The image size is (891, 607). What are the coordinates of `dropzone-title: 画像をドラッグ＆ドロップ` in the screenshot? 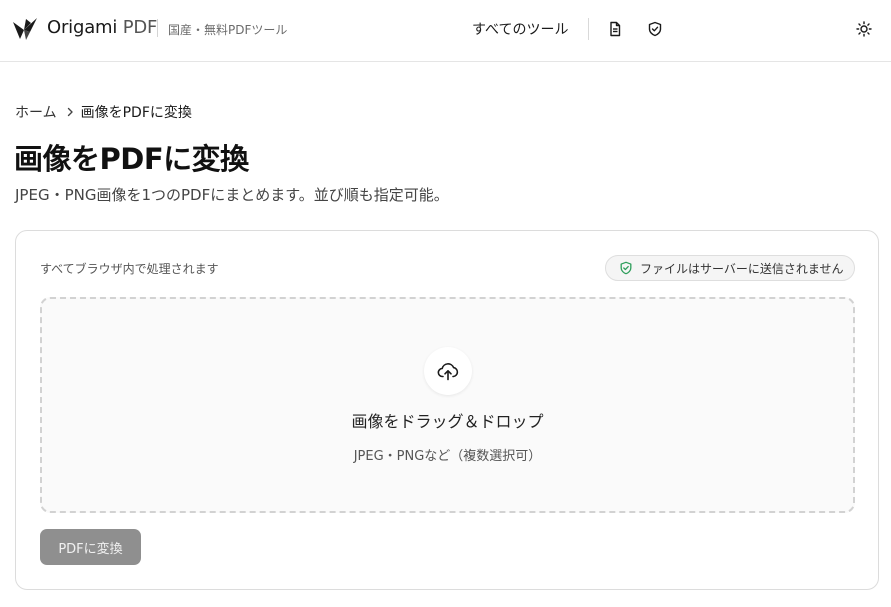 It's located at (447, 421).